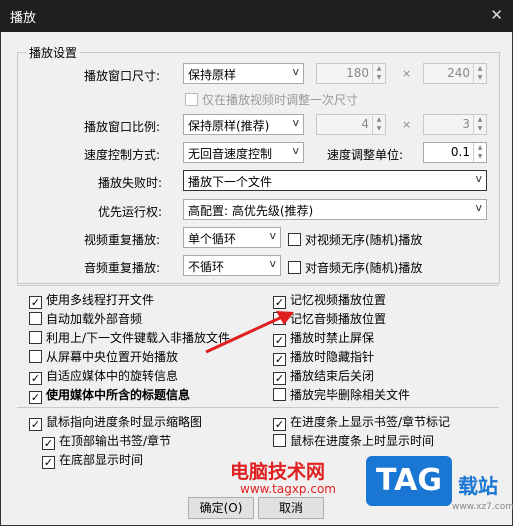 This screenshot has height=527, width=513. I want to click on checkbox-label: 对音频无序(随机)播放, so click(364, 268).